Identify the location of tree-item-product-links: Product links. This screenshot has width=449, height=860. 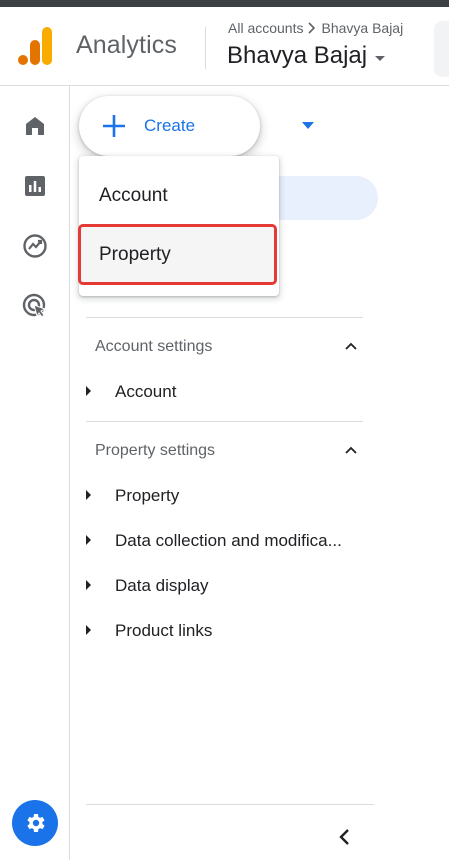
(231, 631).